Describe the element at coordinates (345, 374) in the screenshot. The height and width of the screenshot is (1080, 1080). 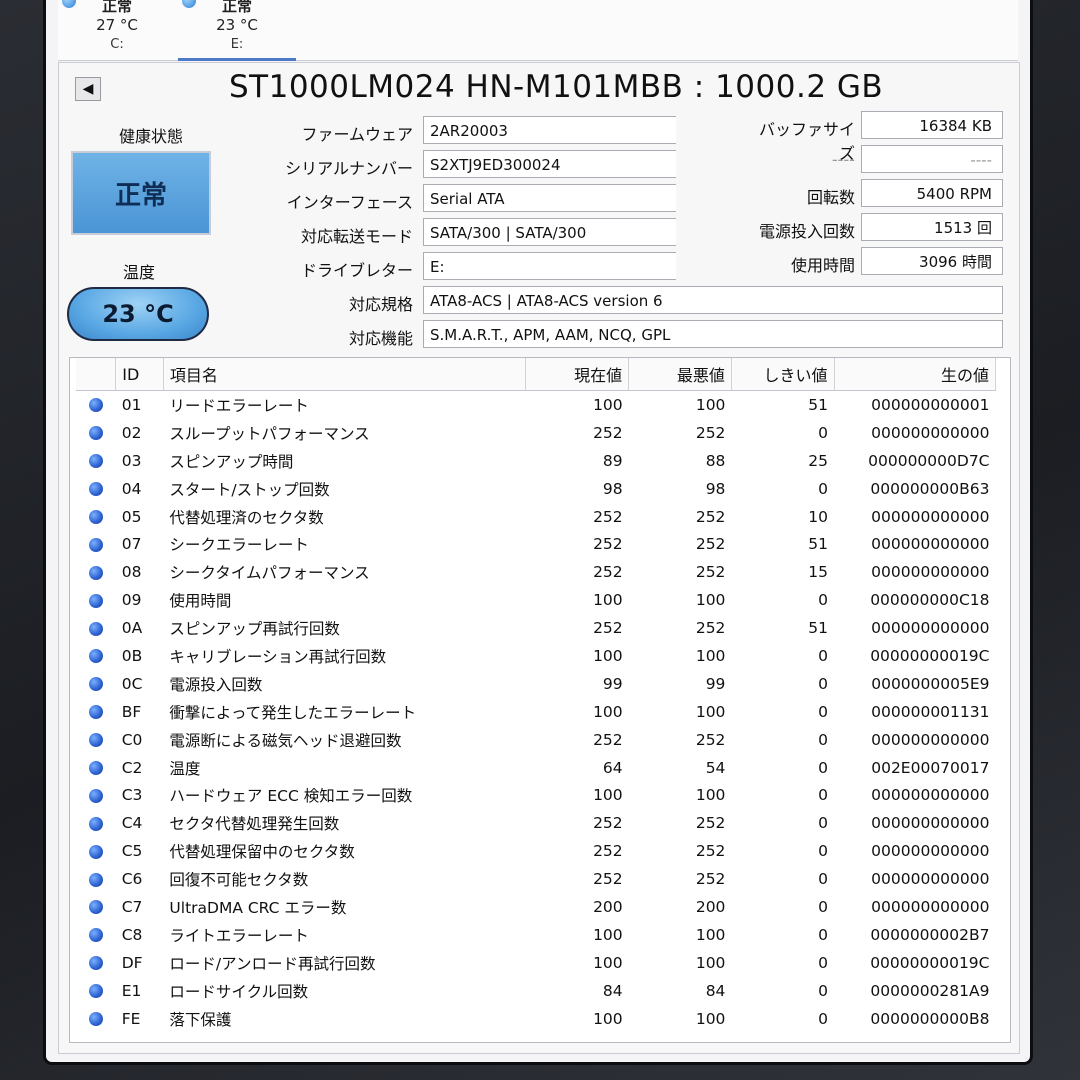
I see `column-header-name: 項目名` at that location.